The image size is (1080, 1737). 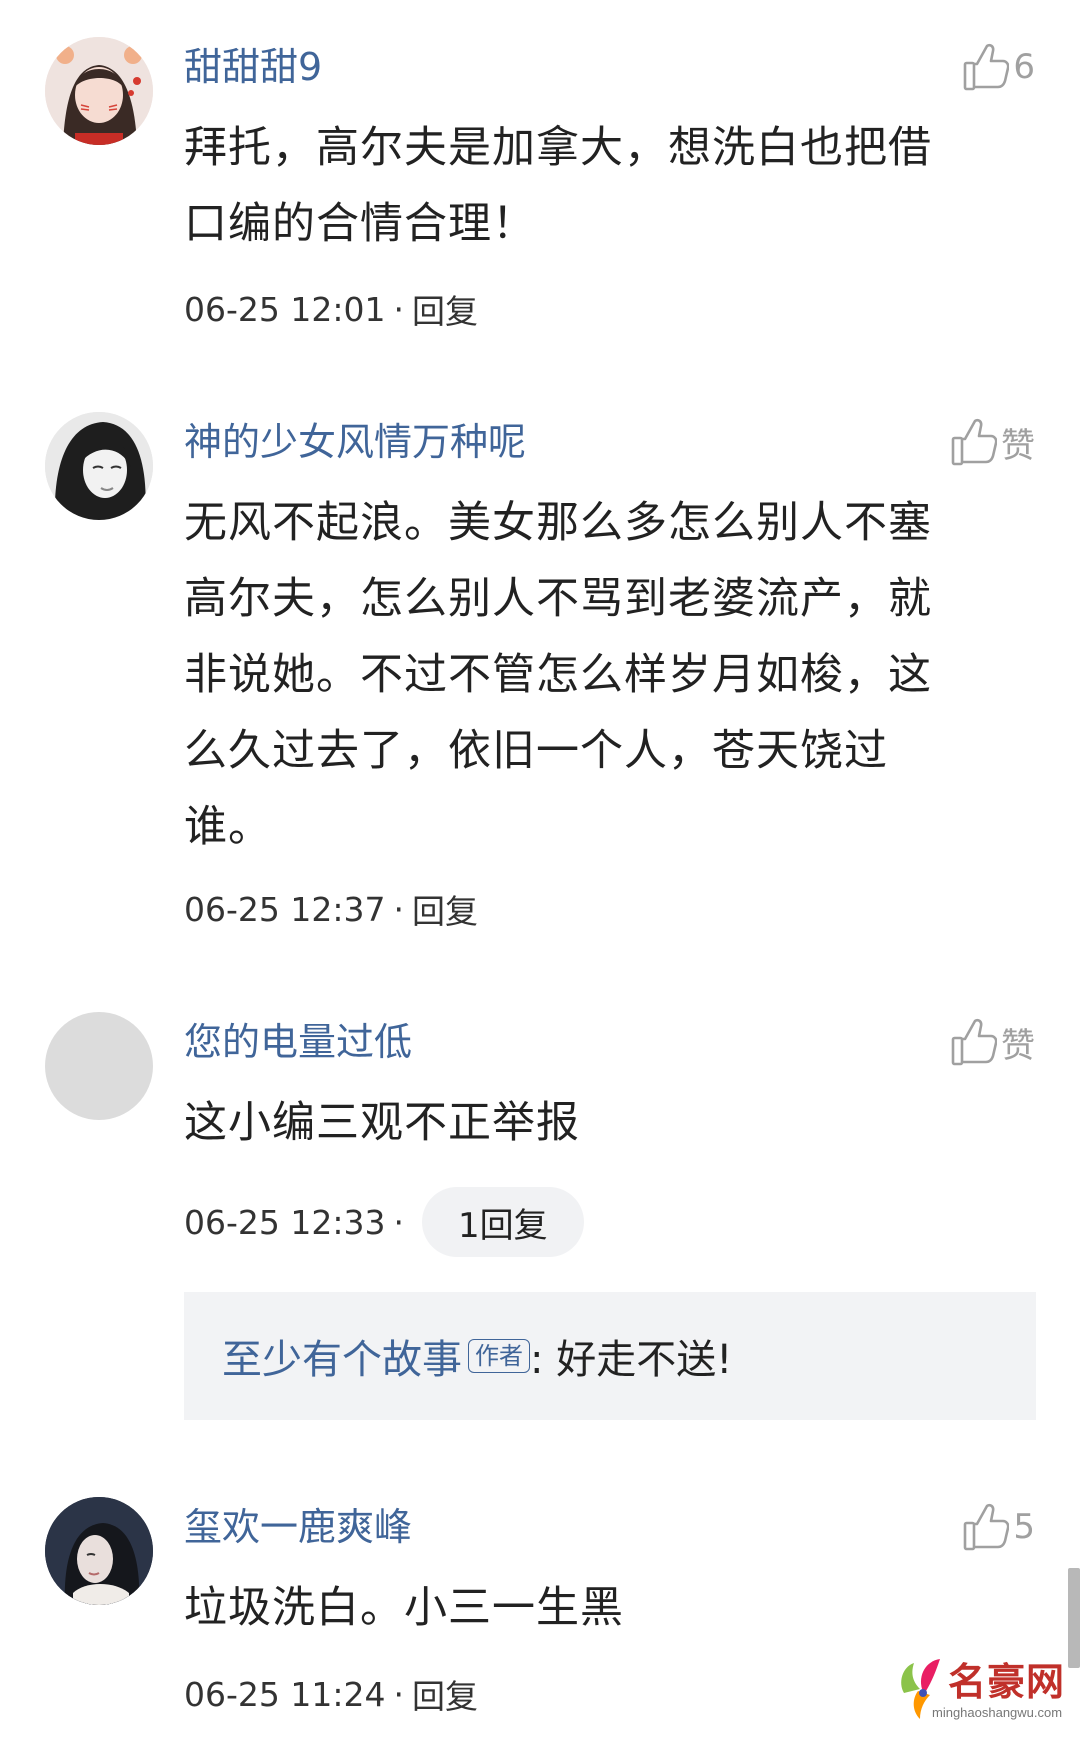 What do you see at coordinates (631, 1360) in the screenshot?
I see `sub-reply-text: : 好走不送!` at bounding box center [631, 1360].